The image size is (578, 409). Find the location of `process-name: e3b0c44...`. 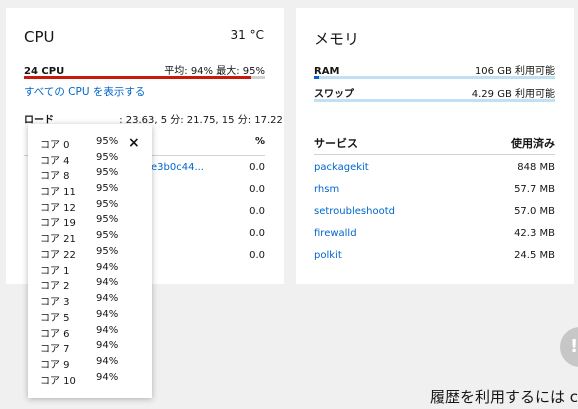

process-name: e3b0c44... is located at coordinates (177, 167).